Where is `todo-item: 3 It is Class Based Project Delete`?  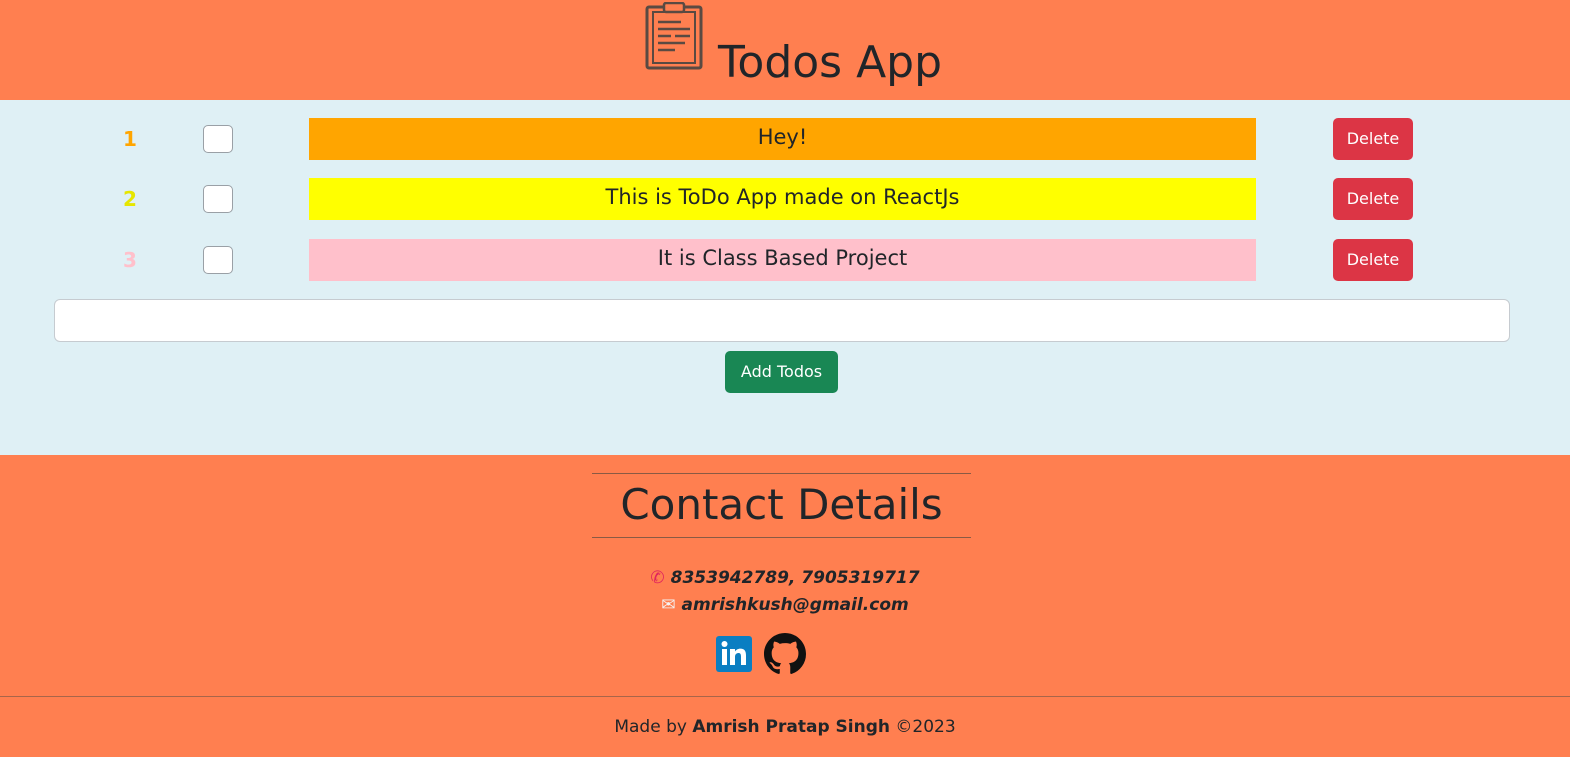 todo-item: 3 It is Class Based Project Delete is located at coordinates (785, 260).